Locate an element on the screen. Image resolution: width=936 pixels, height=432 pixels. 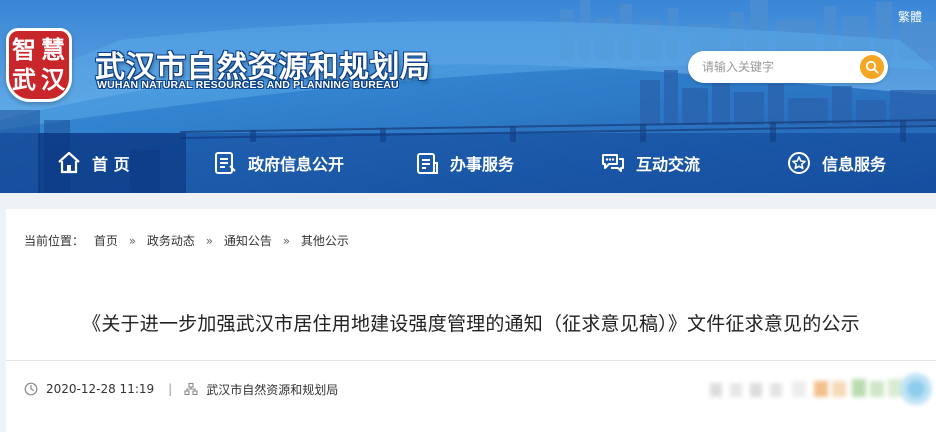
share-icons-blurred is located at coordinates (820, 390).